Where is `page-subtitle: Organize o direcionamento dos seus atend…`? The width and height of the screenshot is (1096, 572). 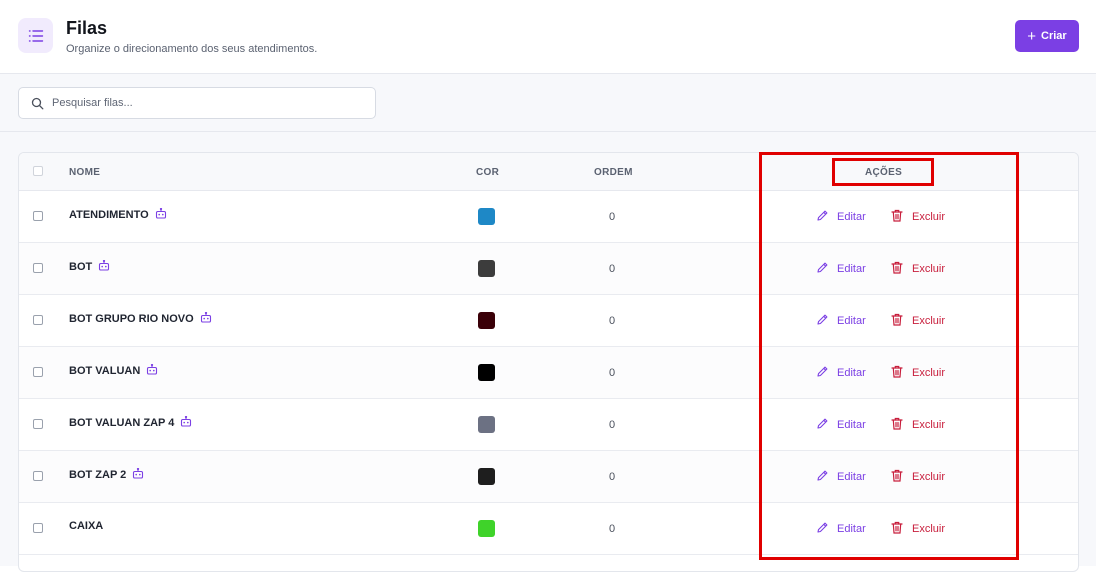
page-subtitle: Organize o direcionamento dos seus atend… is located at coordinates (192, 49).